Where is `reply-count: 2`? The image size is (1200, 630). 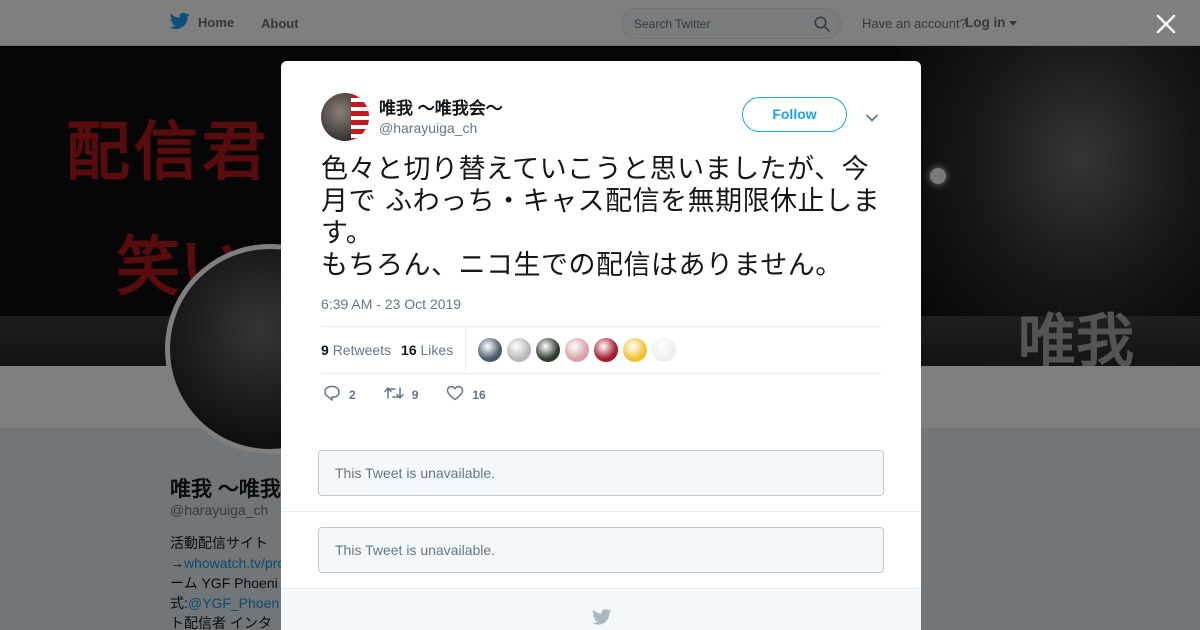
reply-count: 2 is located at coordinates (352, 394).